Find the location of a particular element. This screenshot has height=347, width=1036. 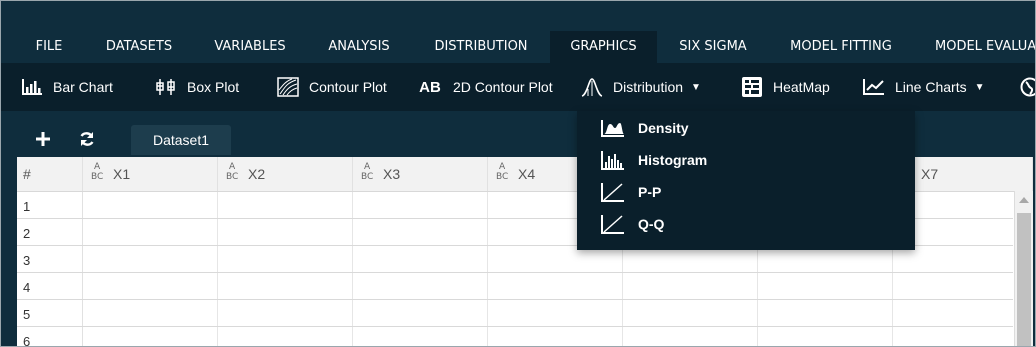

menu-datasets: DATASETS is located at coordinates (139, 47).